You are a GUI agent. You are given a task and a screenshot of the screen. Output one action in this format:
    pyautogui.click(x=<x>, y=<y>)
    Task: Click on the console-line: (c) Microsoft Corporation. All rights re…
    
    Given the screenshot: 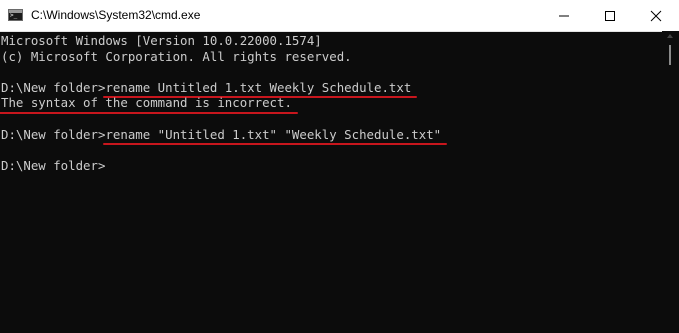 What is the action you would take?
    pyautogui.click(x=331, y=57)
    